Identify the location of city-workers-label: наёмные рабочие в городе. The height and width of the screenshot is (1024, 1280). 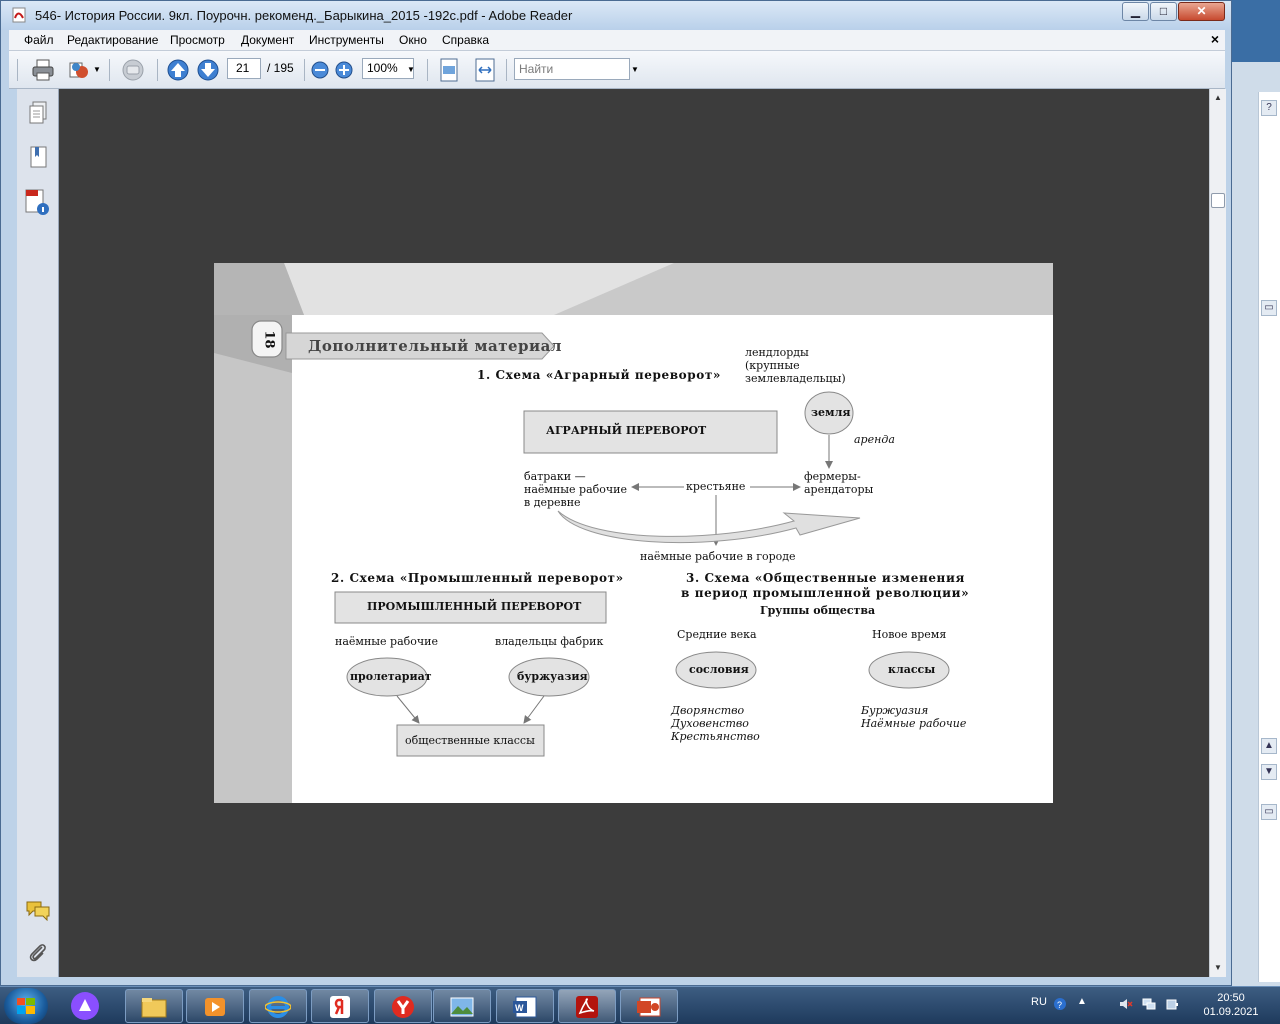
(718, 556).